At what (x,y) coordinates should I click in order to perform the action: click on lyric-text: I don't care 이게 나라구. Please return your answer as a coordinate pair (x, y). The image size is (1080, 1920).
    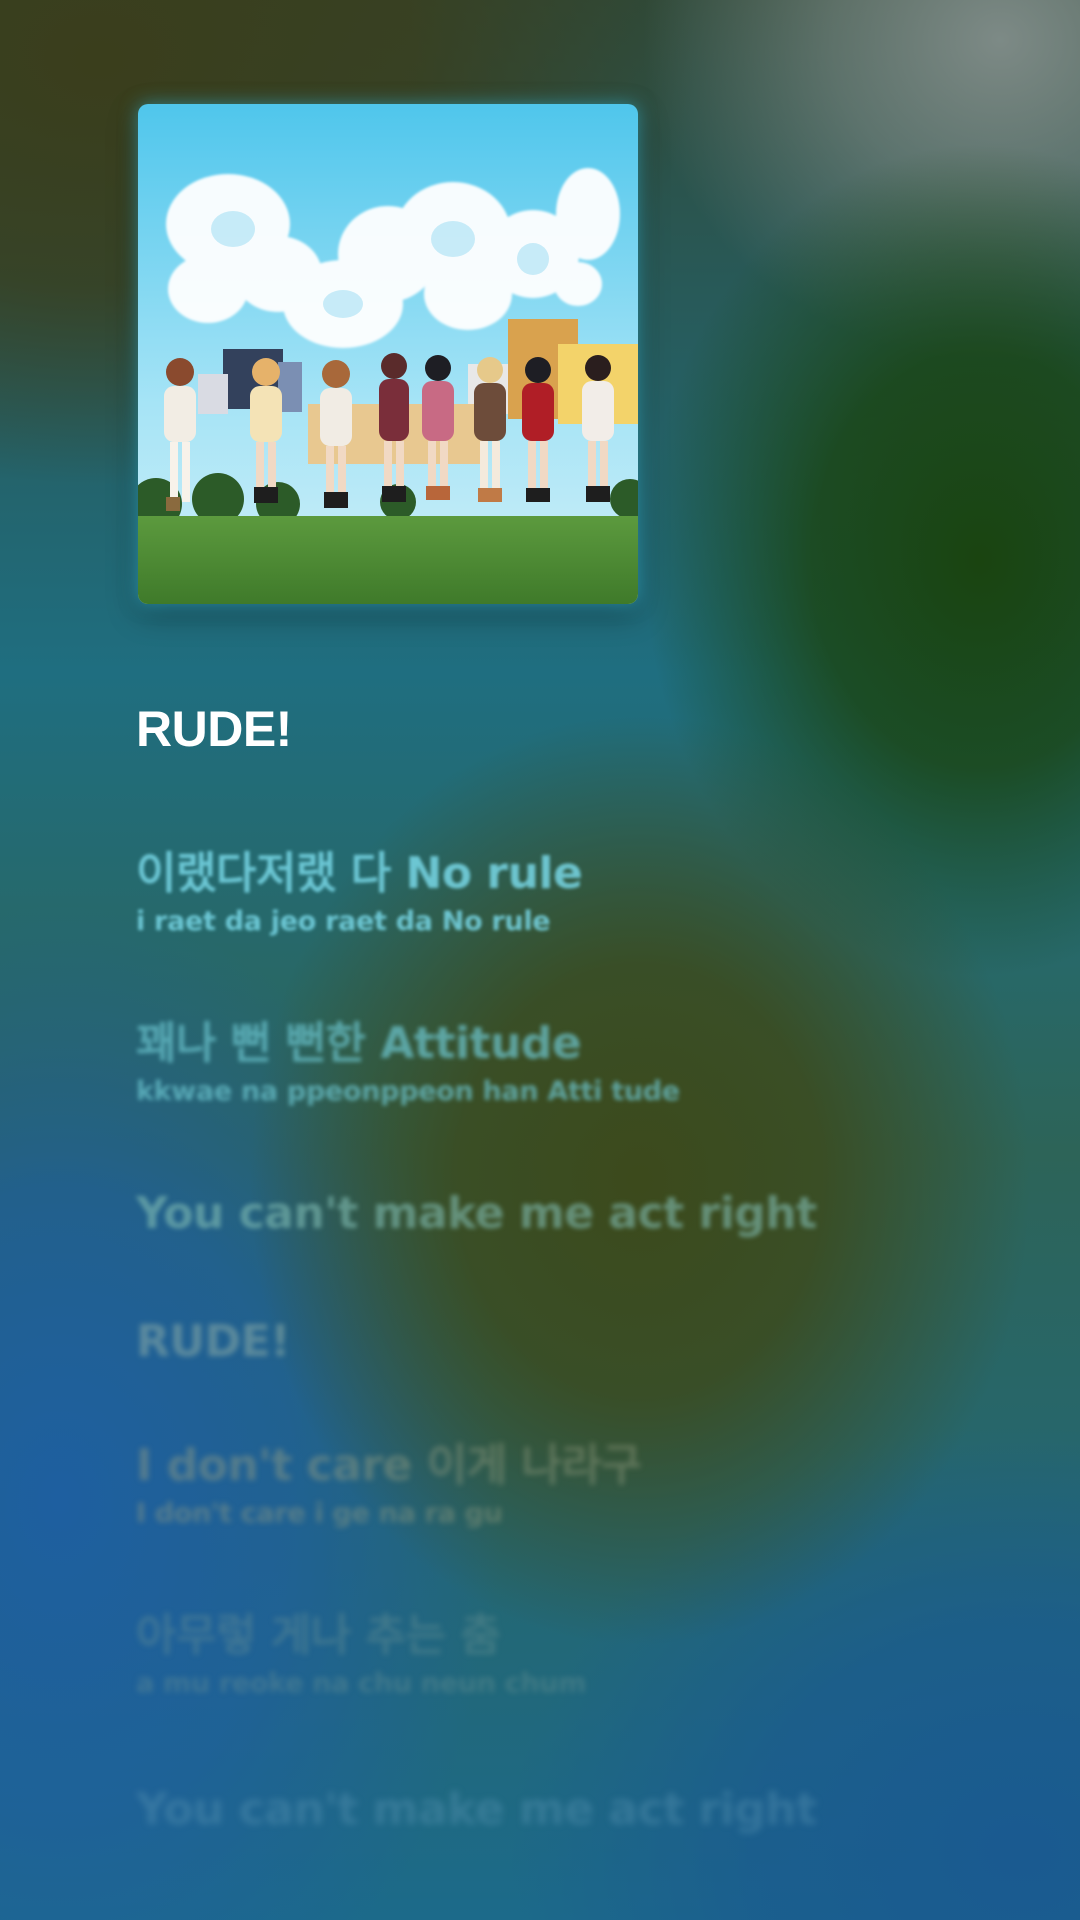
    Looking at the image, I should click on (389, 1465).